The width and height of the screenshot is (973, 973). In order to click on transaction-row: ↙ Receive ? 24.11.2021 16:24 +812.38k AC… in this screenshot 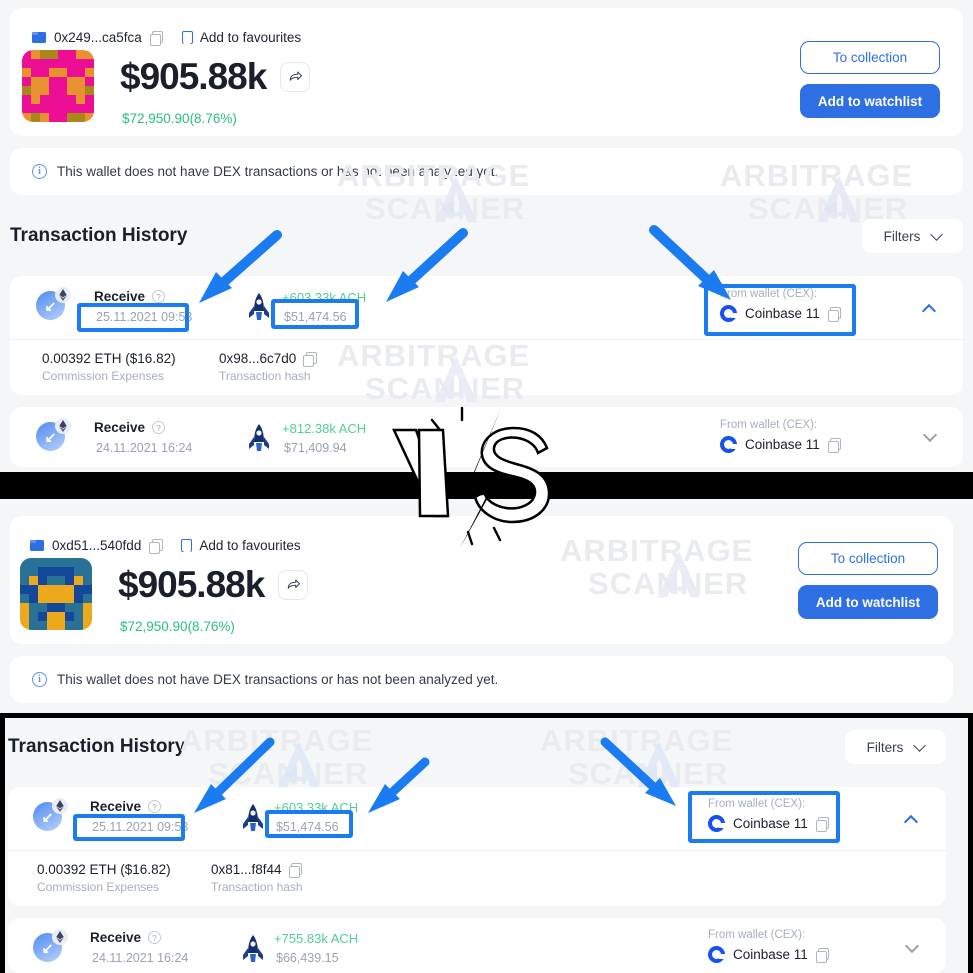, I will do `click(486, 437)`.